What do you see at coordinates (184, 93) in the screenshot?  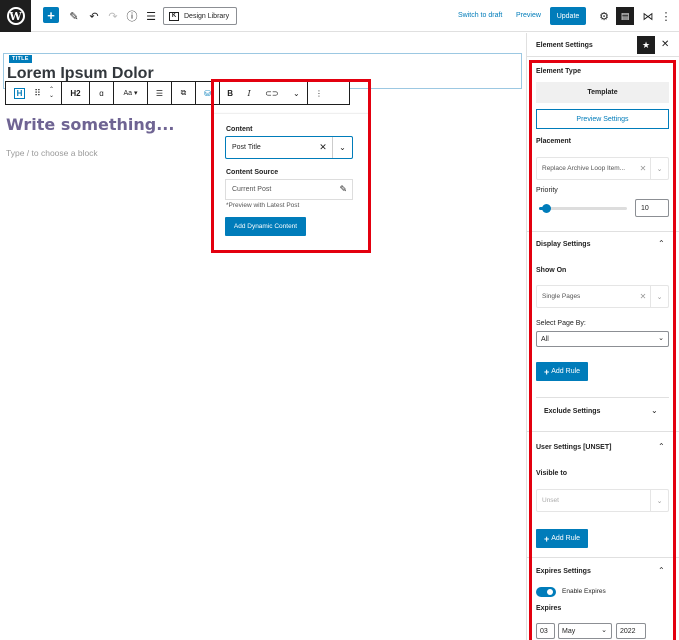 I see `copy-style-icon: ⧉` at bounding box center [184, 93].